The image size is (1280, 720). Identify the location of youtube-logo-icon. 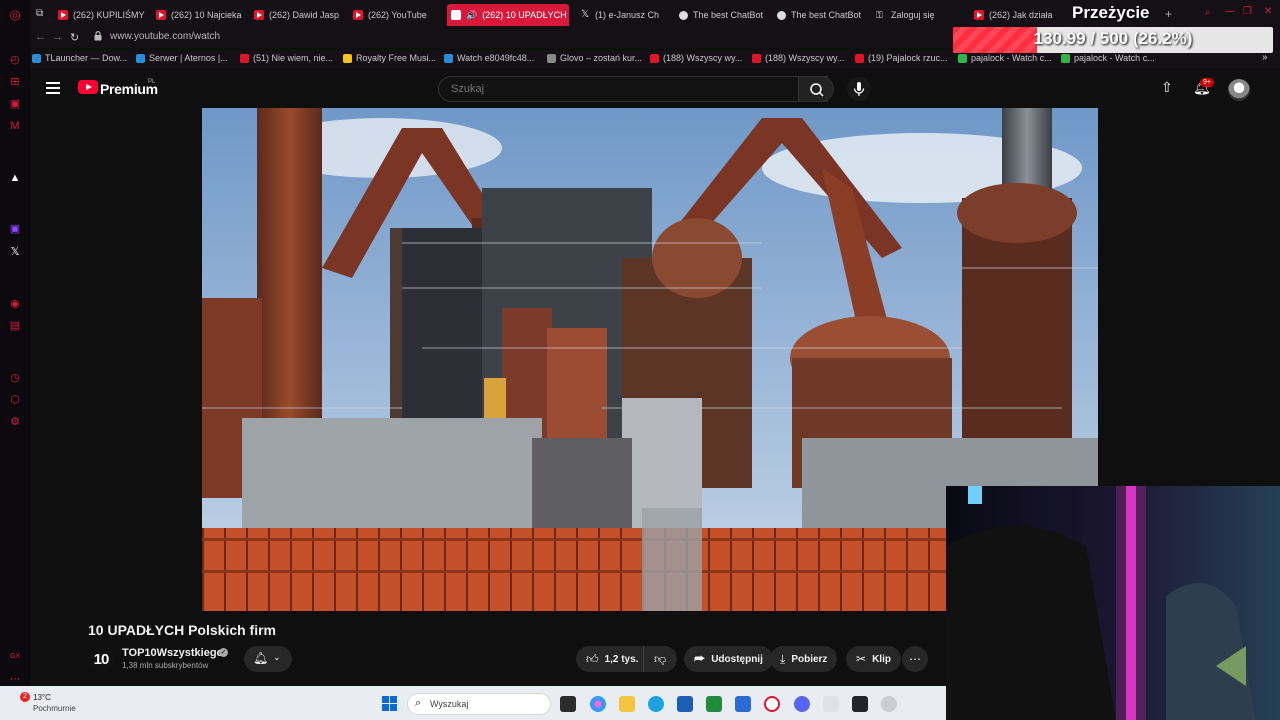
(88, 87).